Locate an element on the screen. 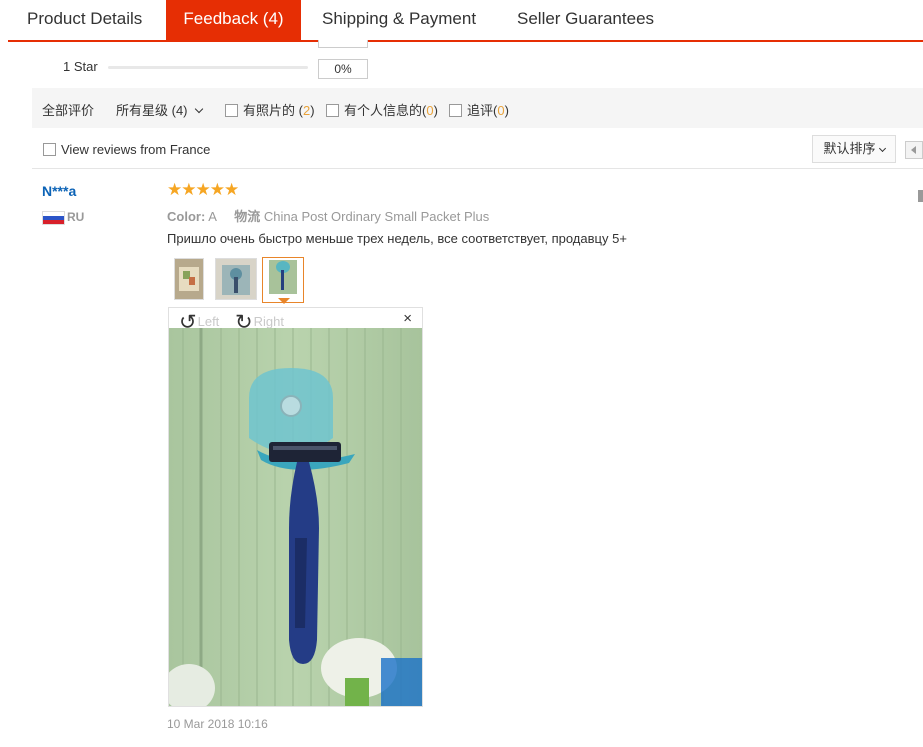 The height and width of the screenshot is (747, 923). review-date: 10 Mar 2018 10:16 is located at coordinates (217, 724).